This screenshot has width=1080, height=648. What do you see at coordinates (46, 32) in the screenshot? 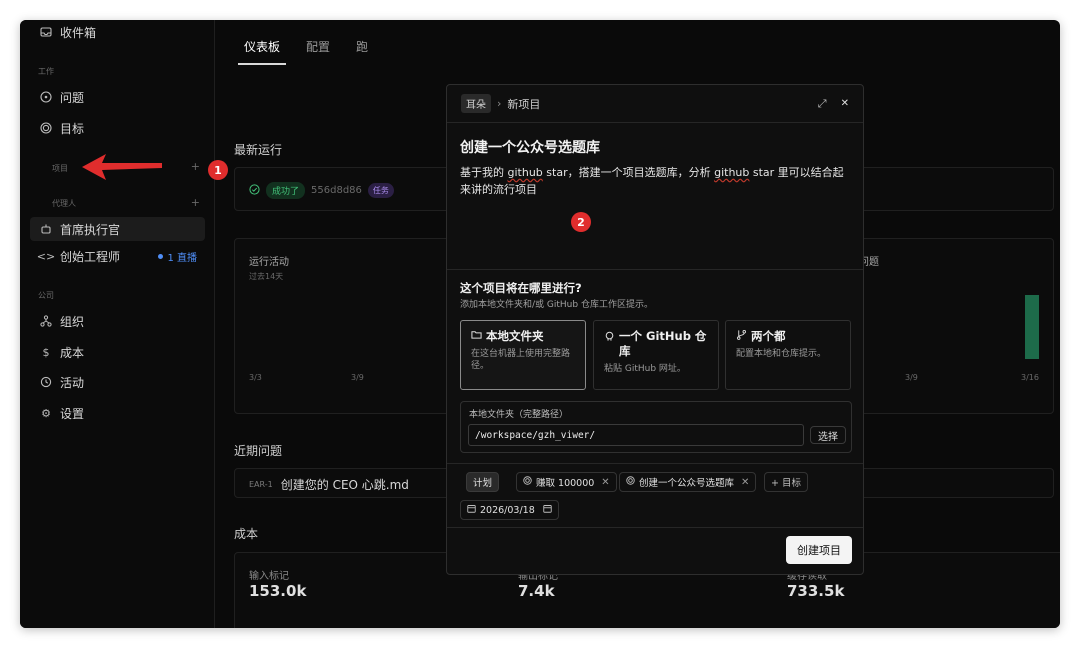
I see `inbox-icon` at bounding box center [46, 32].